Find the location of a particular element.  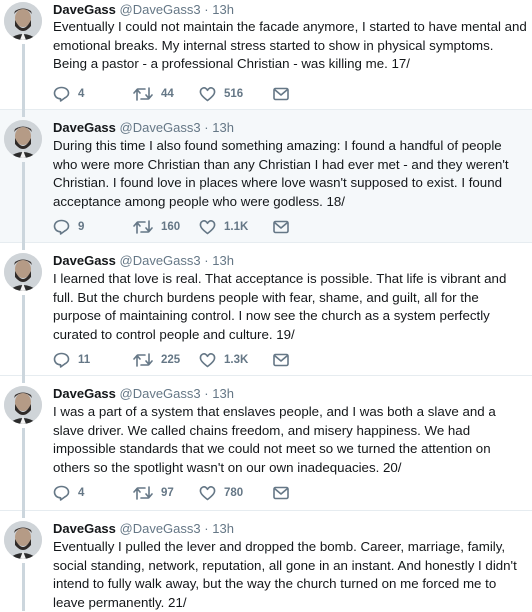

like-button: 780 is located at coordinates (221, 493).